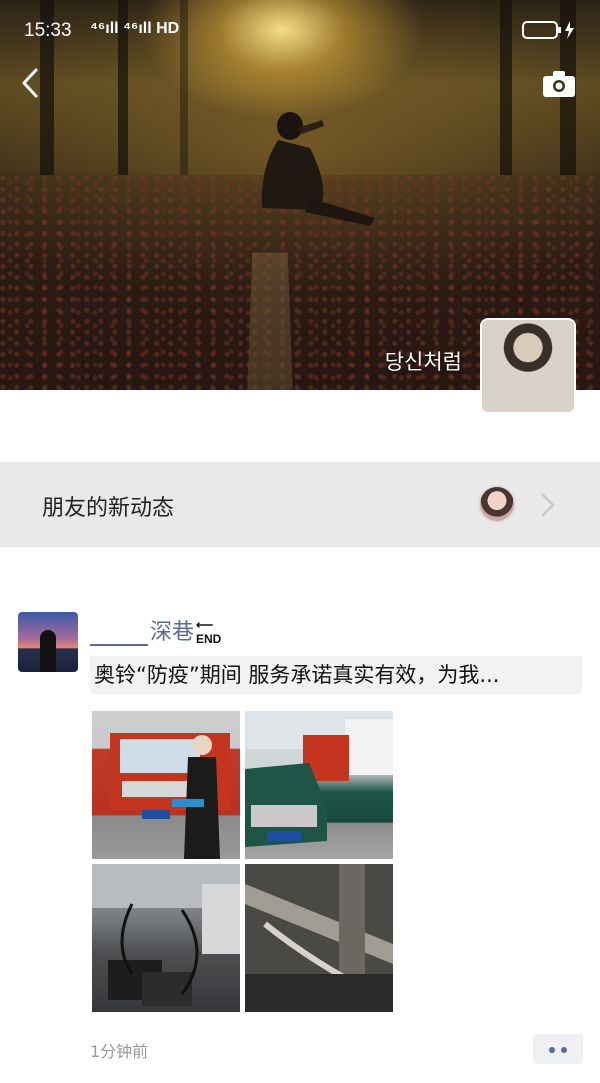  I want to click on camera-button, so click(559, 84).